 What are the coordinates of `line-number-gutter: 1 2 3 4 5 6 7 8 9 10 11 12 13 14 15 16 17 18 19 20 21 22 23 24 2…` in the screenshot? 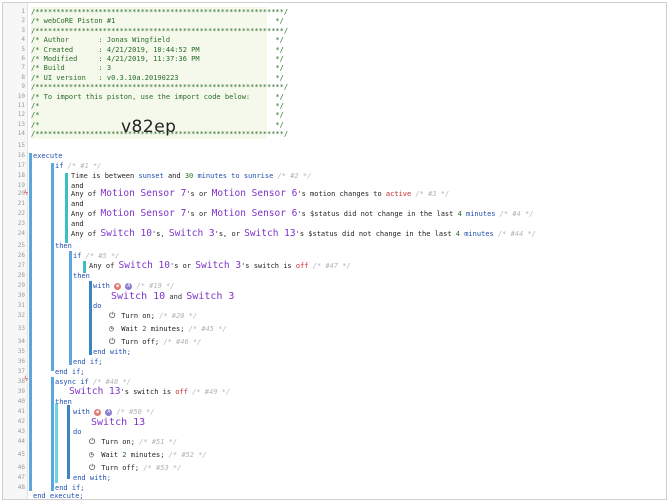 It's located at (15, 251).